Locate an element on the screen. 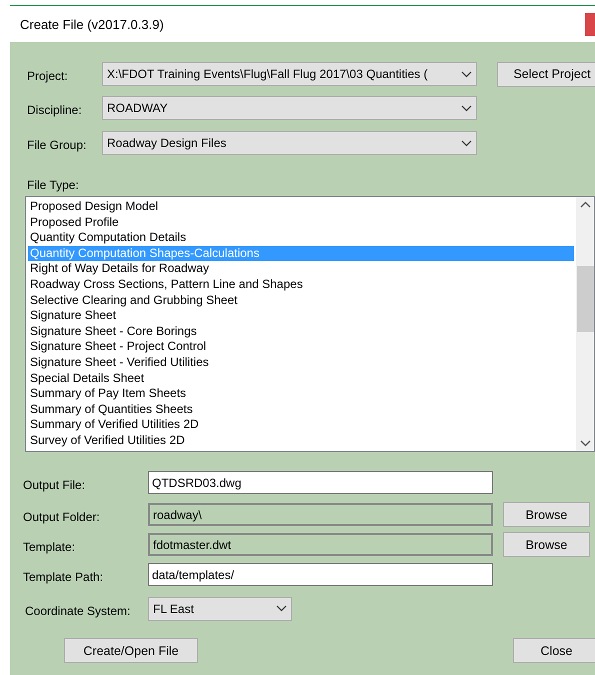 Image resolution: width=595 pixels, height=675 pixels. list-item: Right of Way Details for Roadway is located at coordinates (301, 269).